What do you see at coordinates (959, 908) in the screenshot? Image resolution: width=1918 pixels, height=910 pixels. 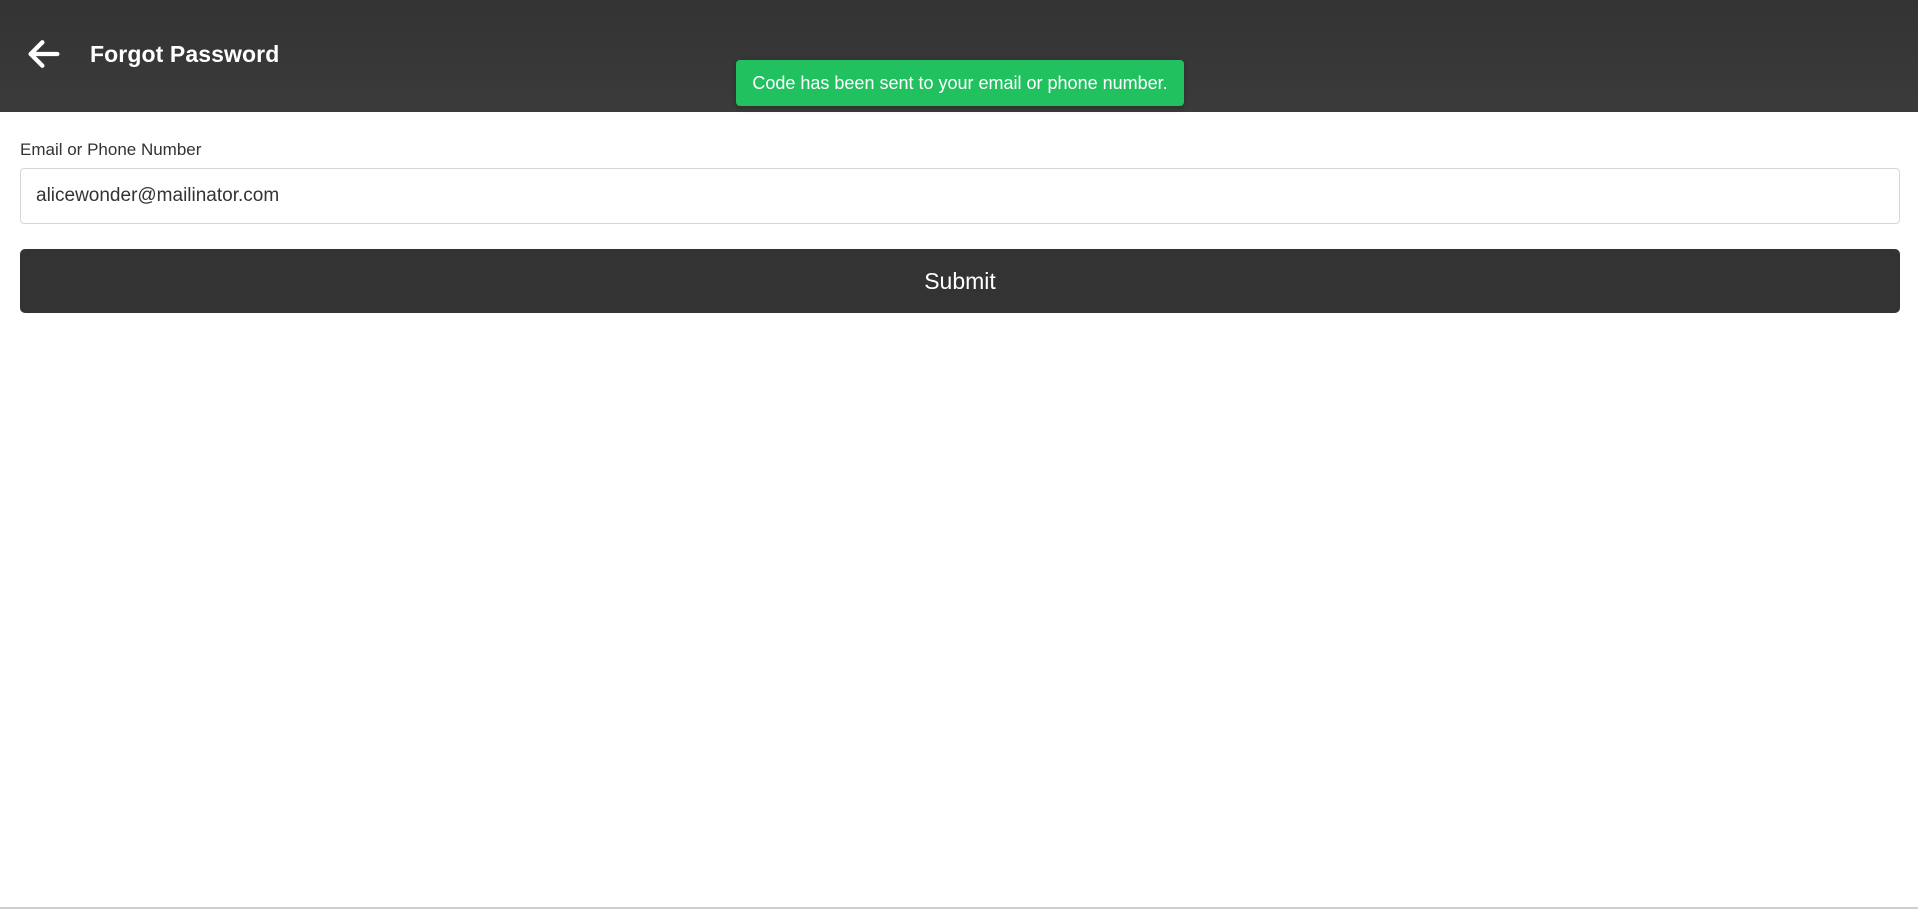 I see `bottom-divider` at bounding box center [959, 908].